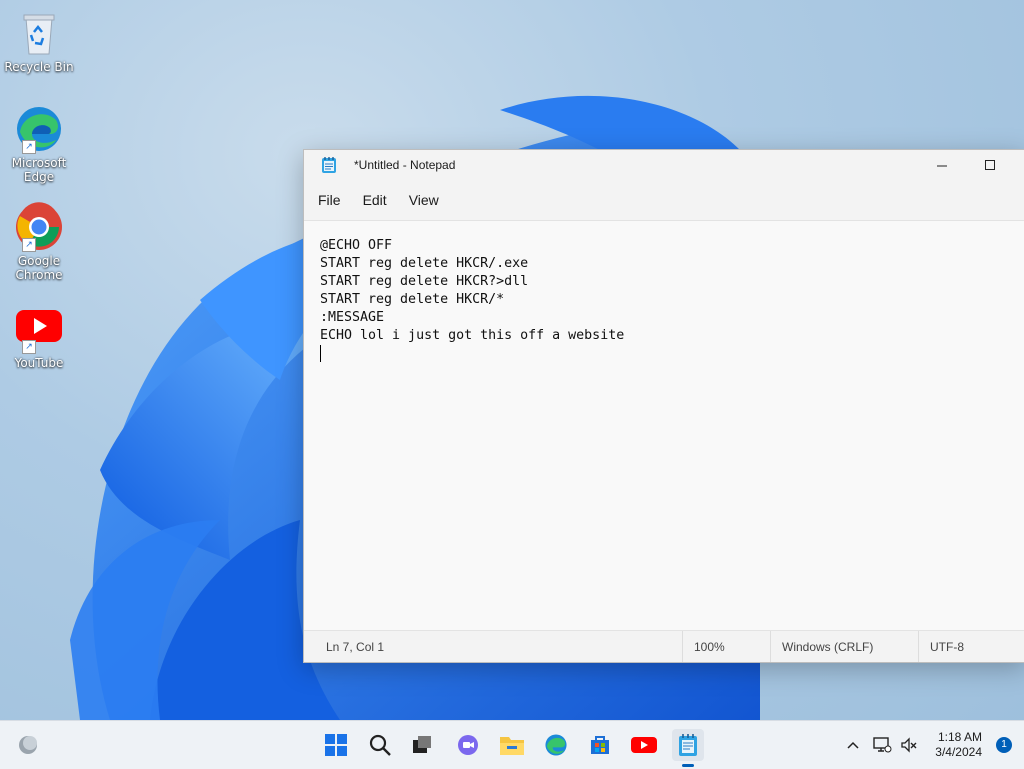 Image resolution: width=1024 pixels, height=769 pixels. Describe the element at coordinates (971, 646) in the screenshot. I see `encoding: UTF-8` at that location.